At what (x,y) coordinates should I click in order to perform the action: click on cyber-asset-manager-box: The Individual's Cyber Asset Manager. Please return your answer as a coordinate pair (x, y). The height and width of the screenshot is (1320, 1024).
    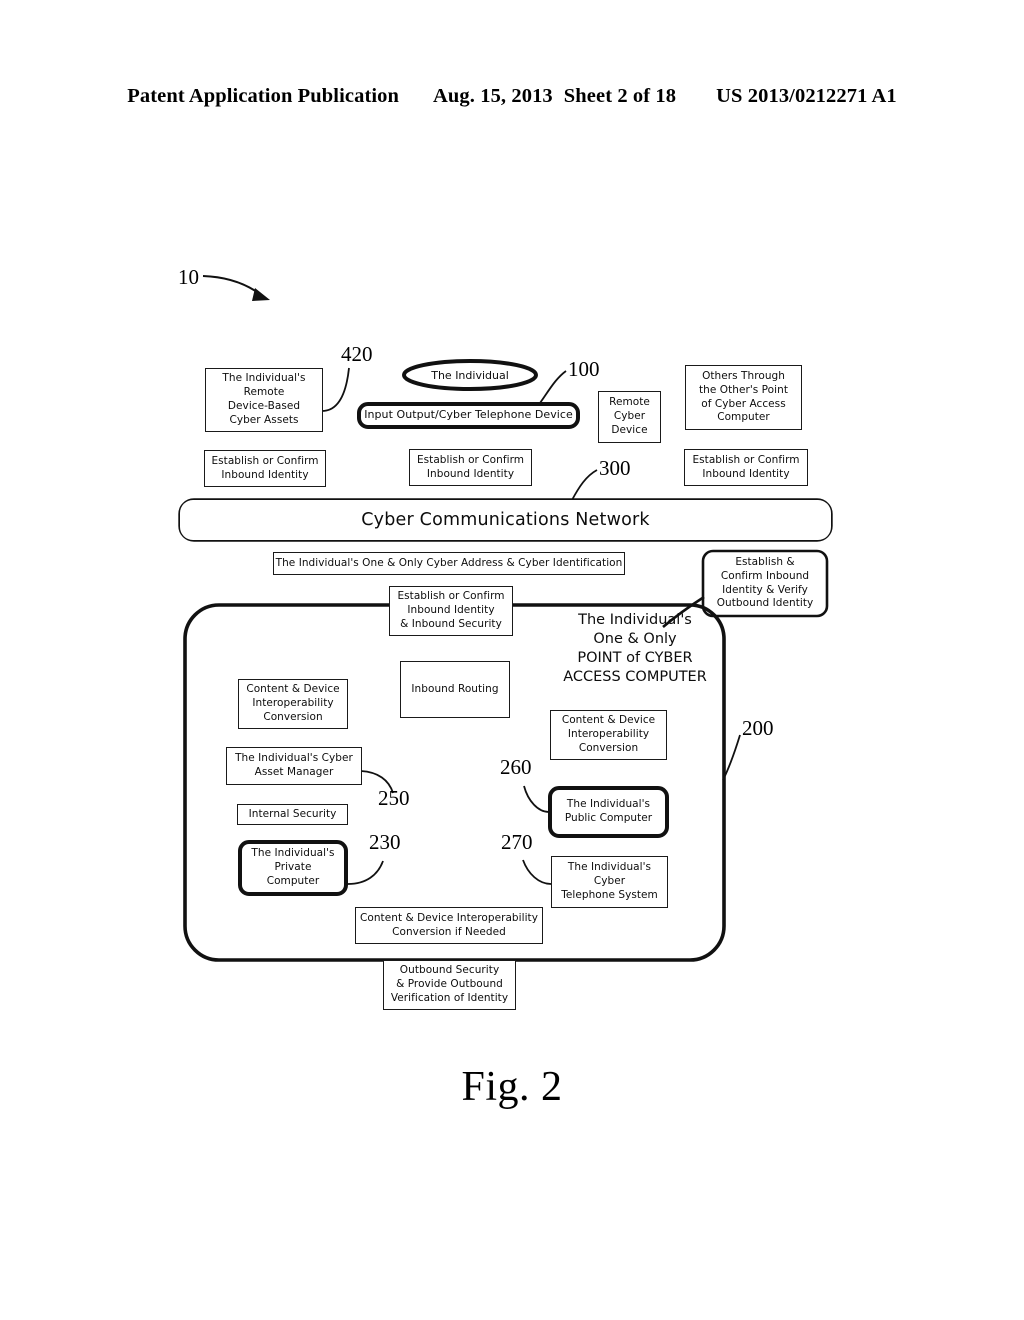
    Looking at the image, I should click on (294, 766).